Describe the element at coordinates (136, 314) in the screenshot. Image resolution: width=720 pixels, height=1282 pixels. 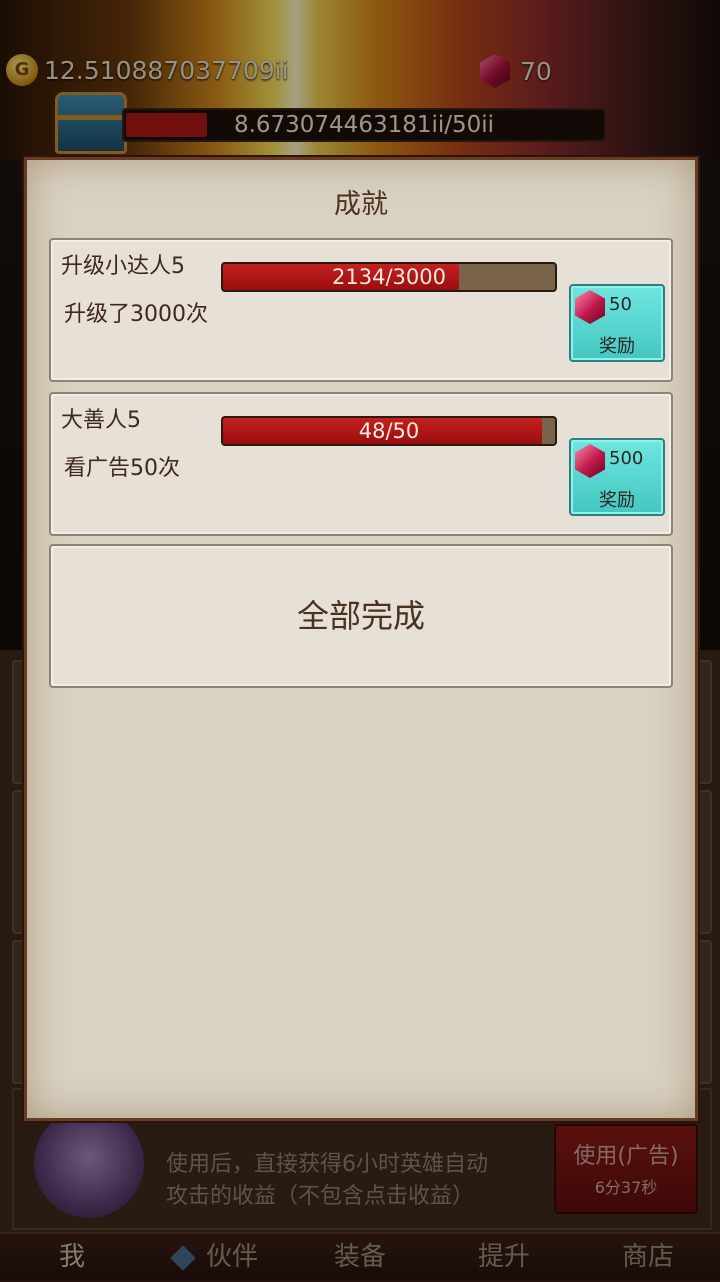
I see `achievement-description: 升级了3000次` at that location.